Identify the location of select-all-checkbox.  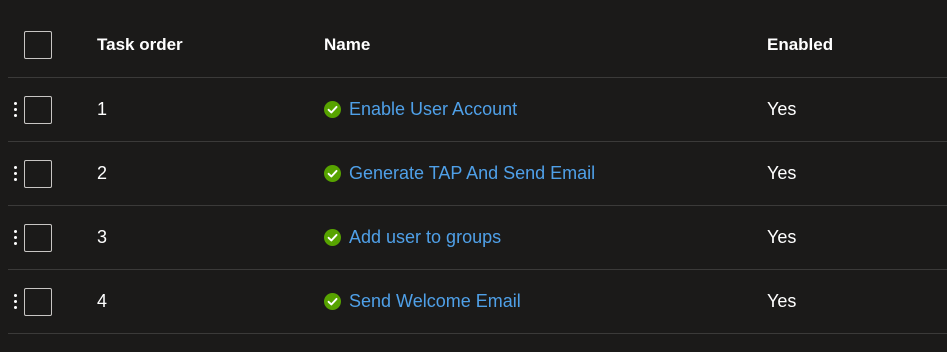
(38, 44).